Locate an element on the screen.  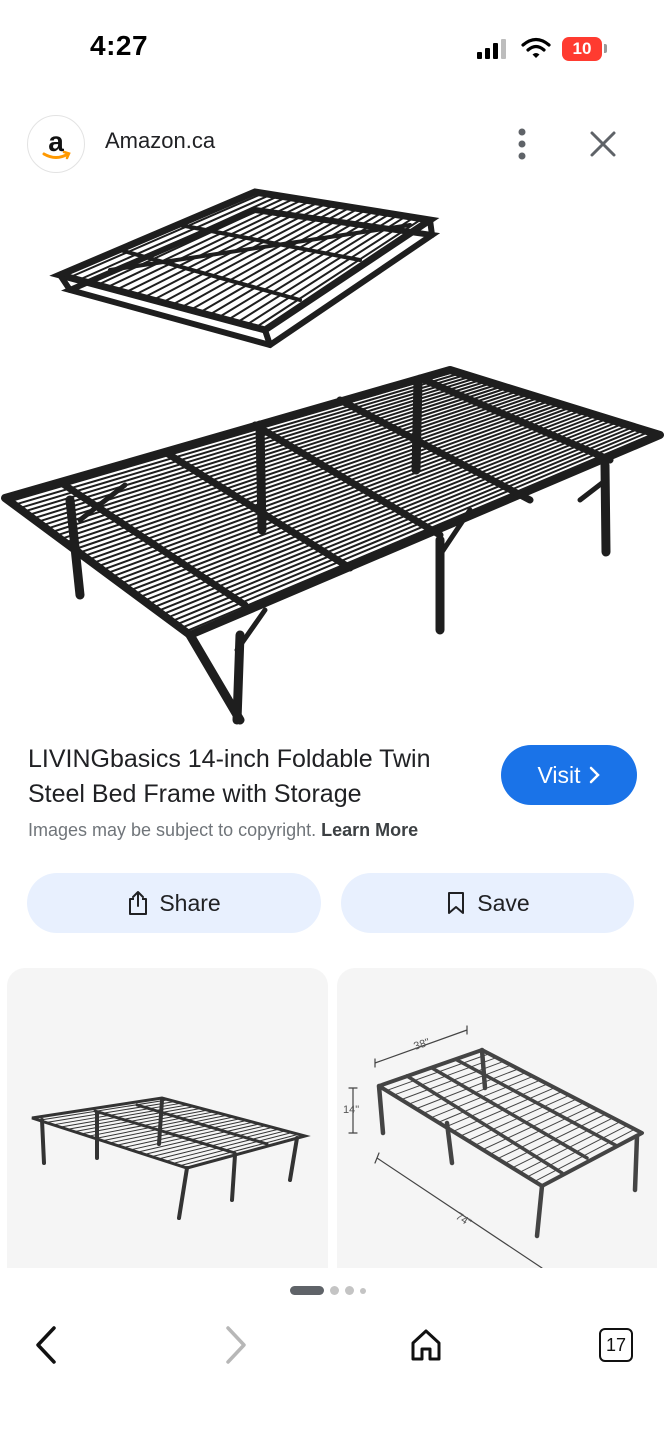
chevron-right-icon is located at coordinates (594, 775).